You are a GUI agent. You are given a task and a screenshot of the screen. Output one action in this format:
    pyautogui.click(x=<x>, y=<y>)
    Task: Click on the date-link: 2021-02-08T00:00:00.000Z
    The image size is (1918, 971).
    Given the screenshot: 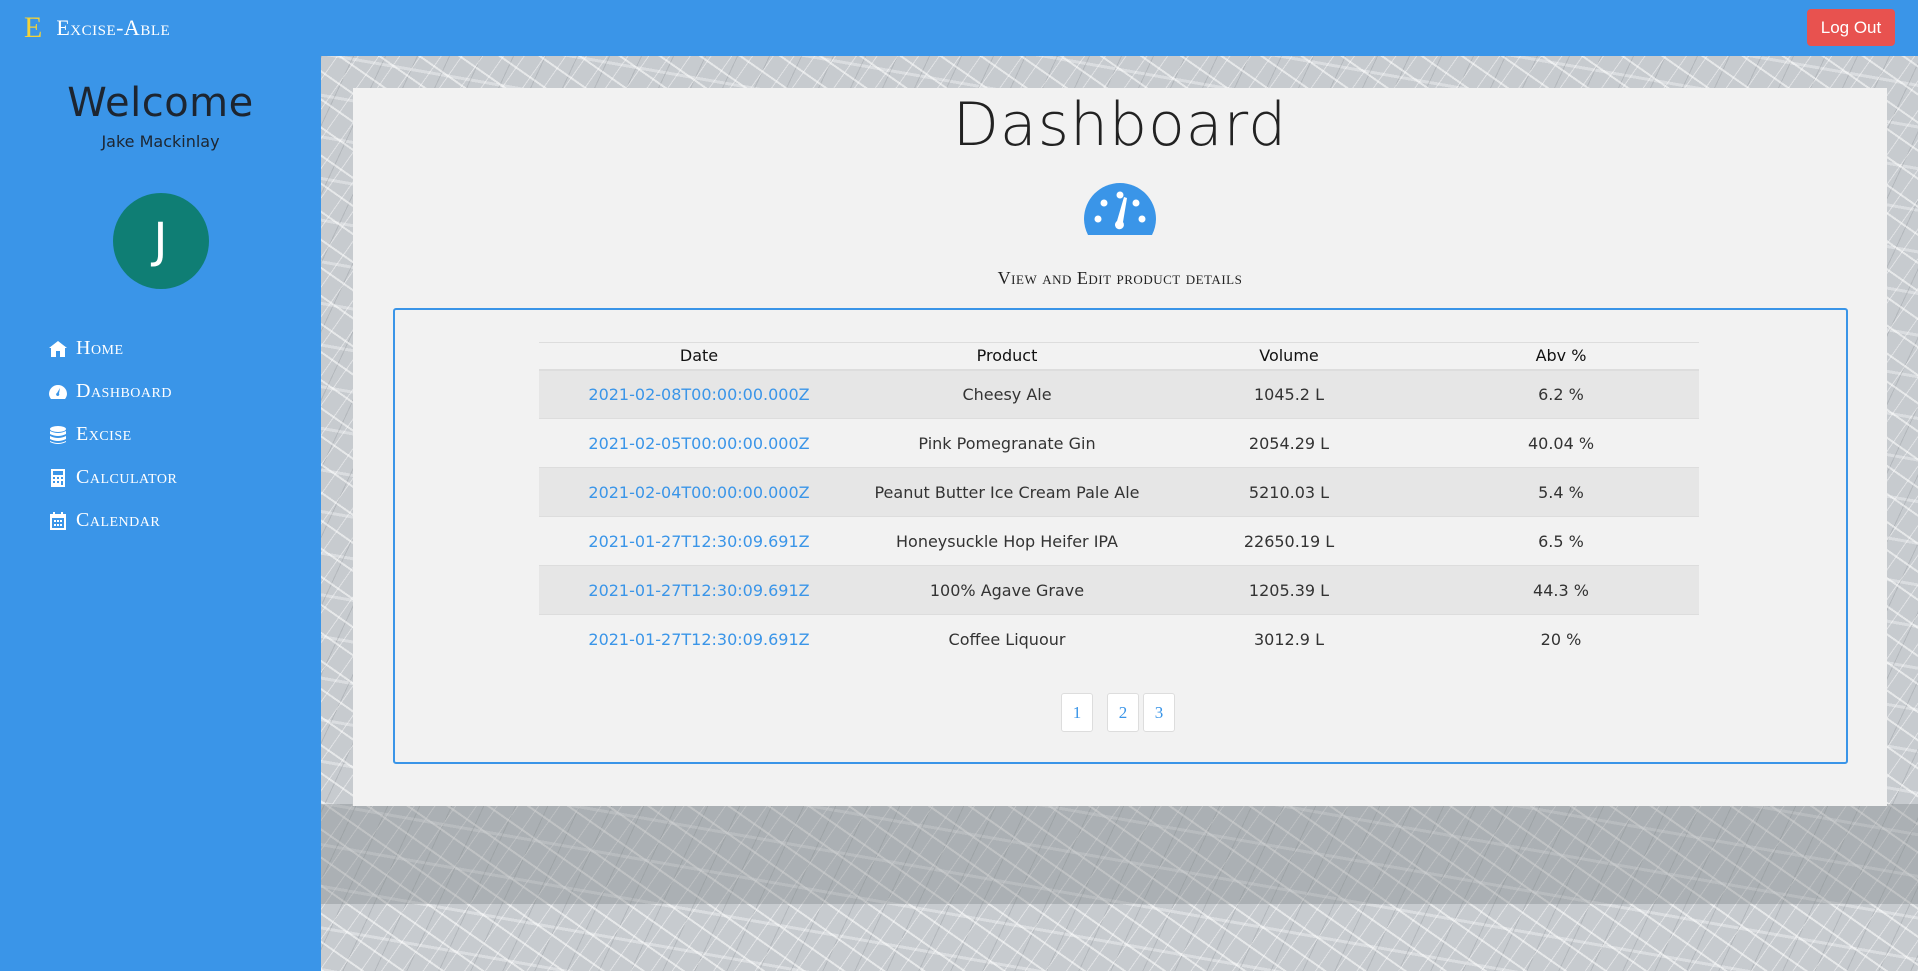 What is the action you would take?
    pyautogui.click(x=699, y=394)
    